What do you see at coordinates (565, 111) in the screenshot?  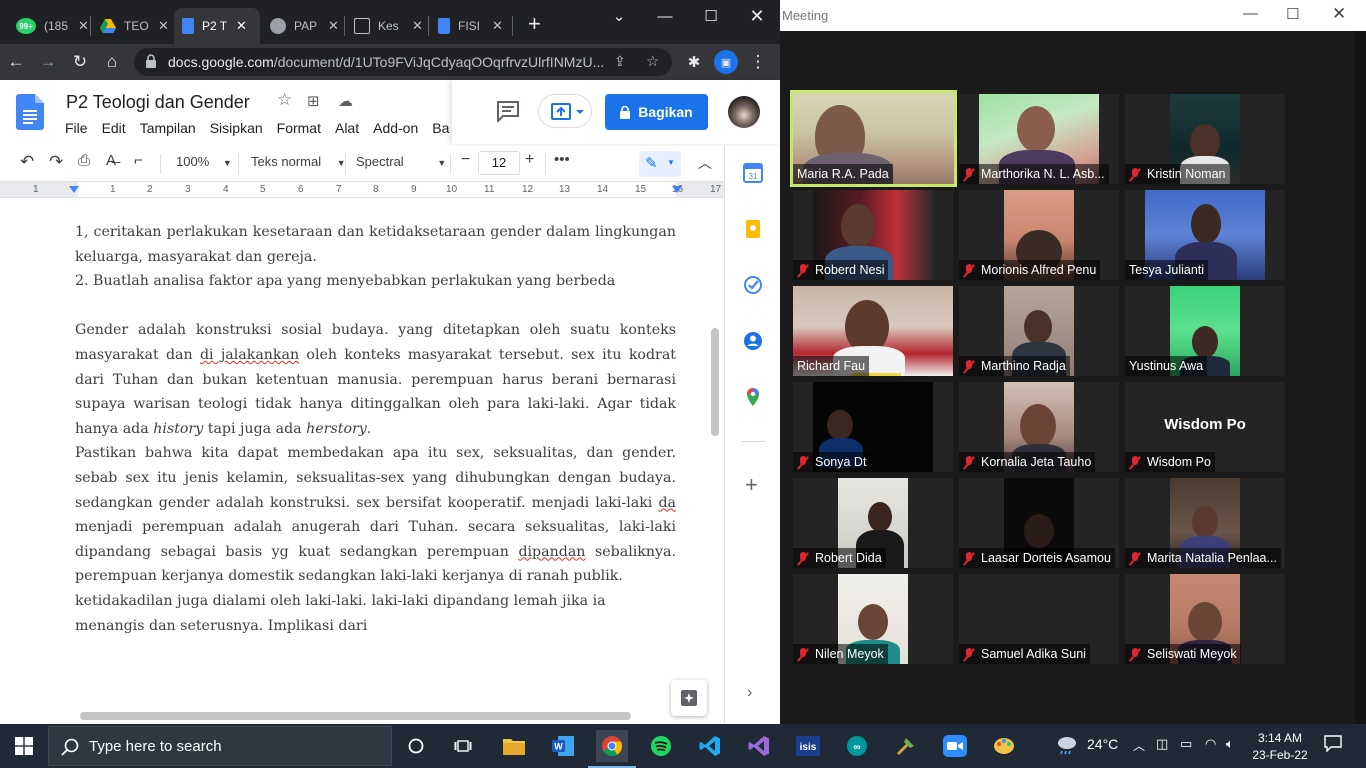 I see `present-button` at bounding box center [565, 111].